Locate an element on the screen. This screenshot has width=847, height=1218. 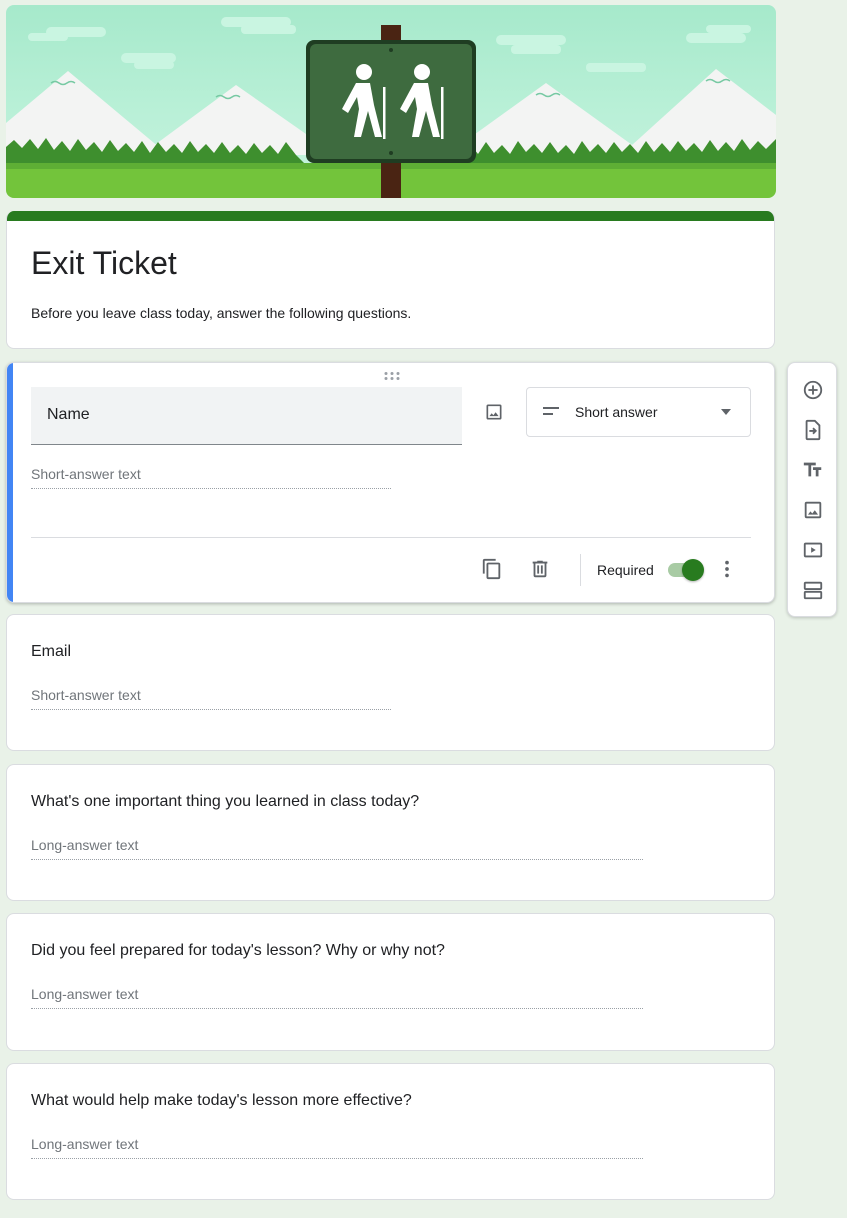
more-vert-icon is located at coordinates (727, 569).